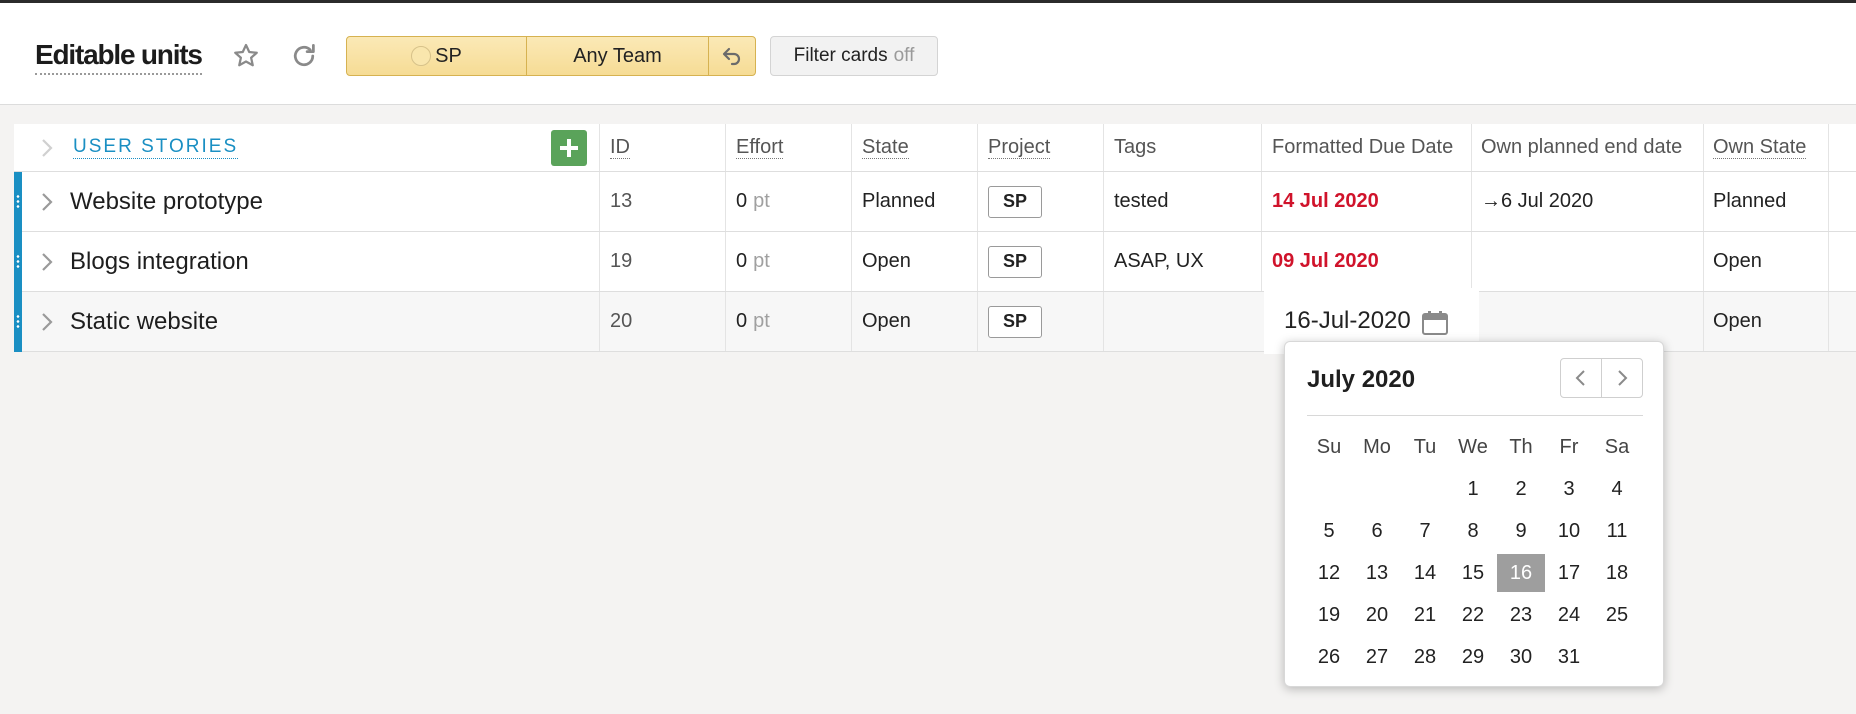 This screenshot has height=714, width=1856. Describe the element at coordinates (1617, 489) in the screenshot. I see `calendar-day: 4` at that location.